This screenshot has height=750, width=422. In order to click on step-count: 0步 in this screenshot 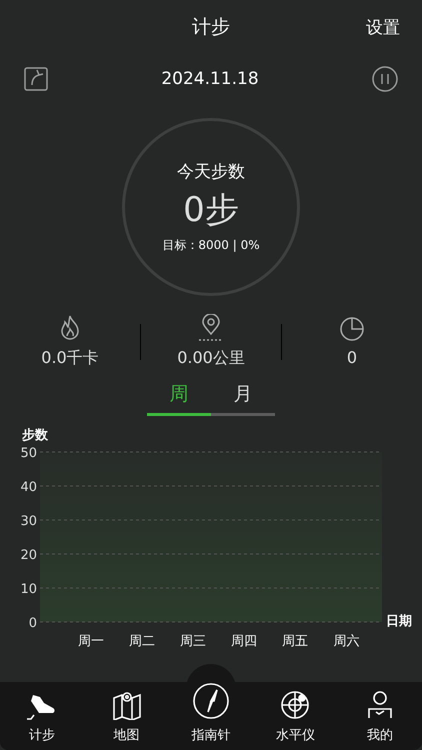, I will do `click(211, 210)`.